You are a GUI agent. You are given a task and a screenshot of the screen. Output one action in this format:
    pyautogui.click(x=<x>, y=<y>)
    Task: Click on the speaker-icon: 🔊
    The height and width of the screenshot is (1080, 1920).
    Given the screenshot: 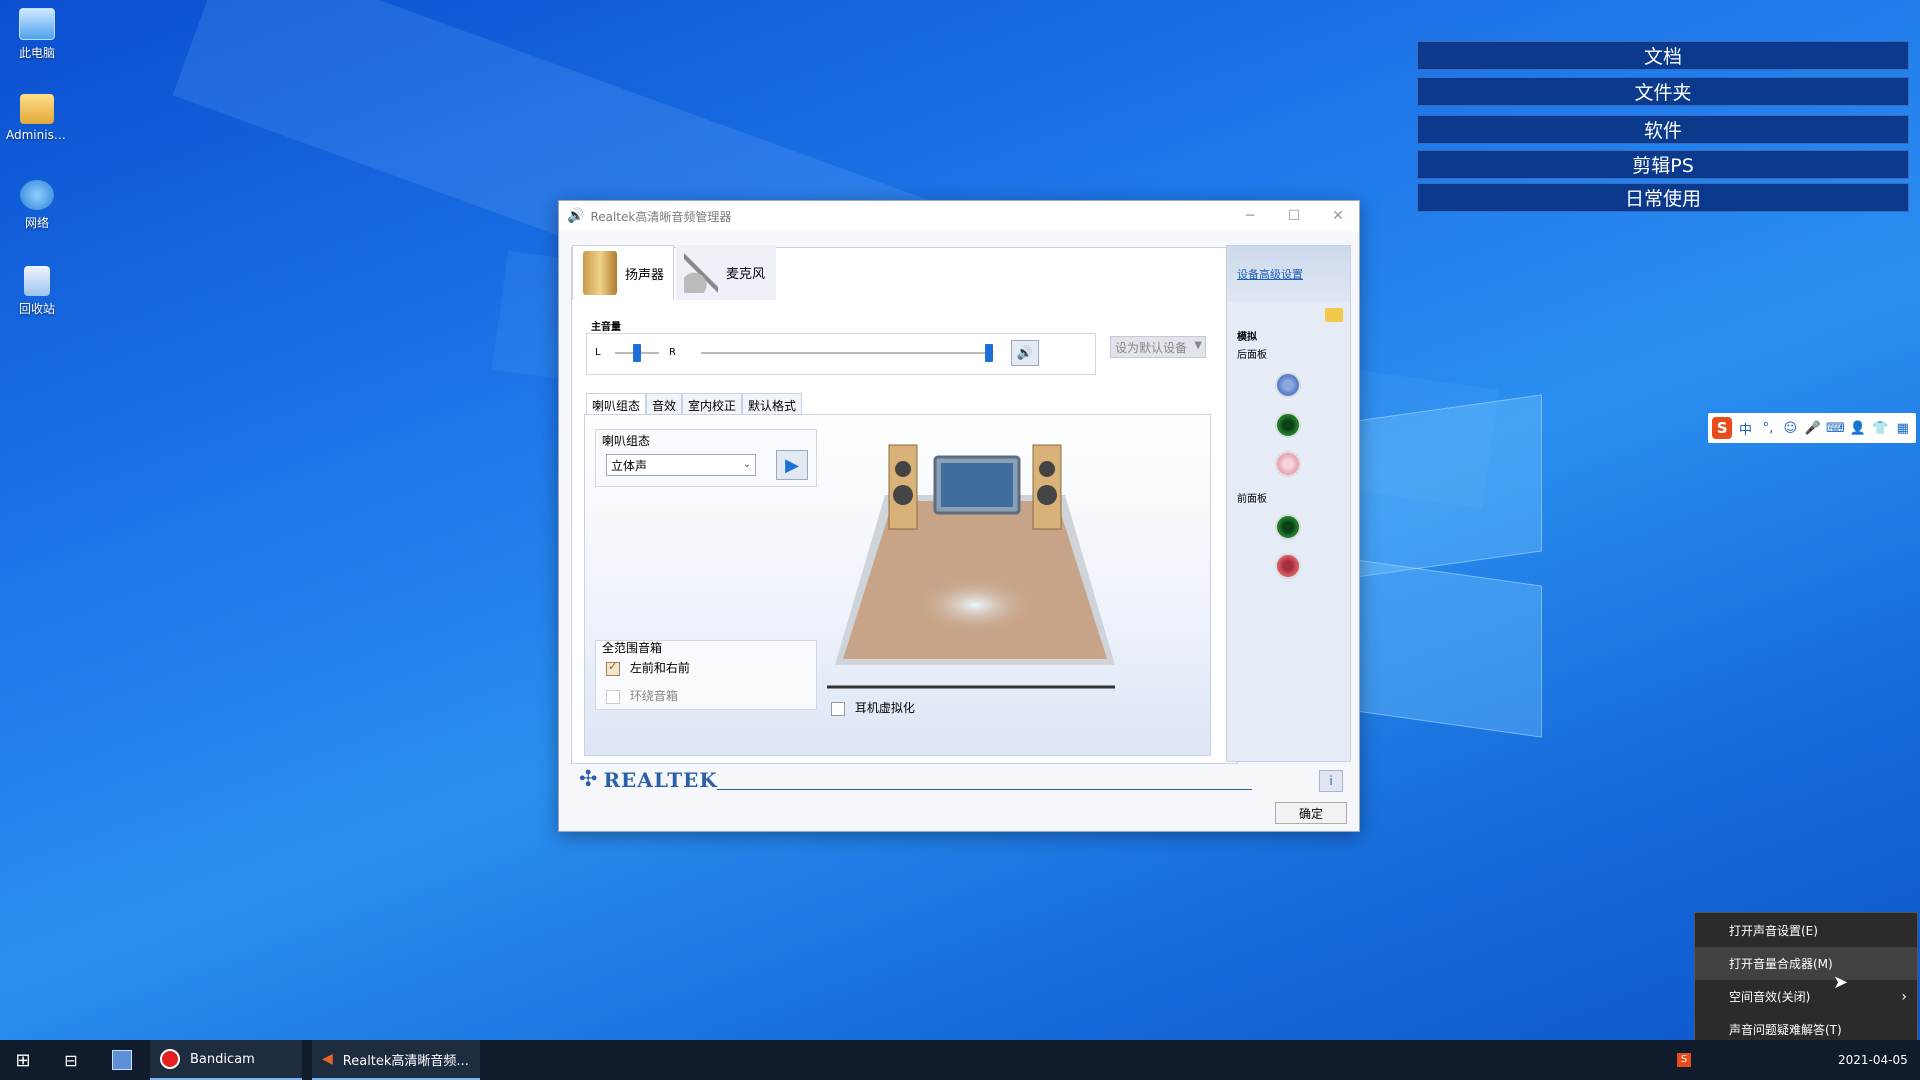 What is the action you would take?
    pyautogui.click(x=576, y=216)
    